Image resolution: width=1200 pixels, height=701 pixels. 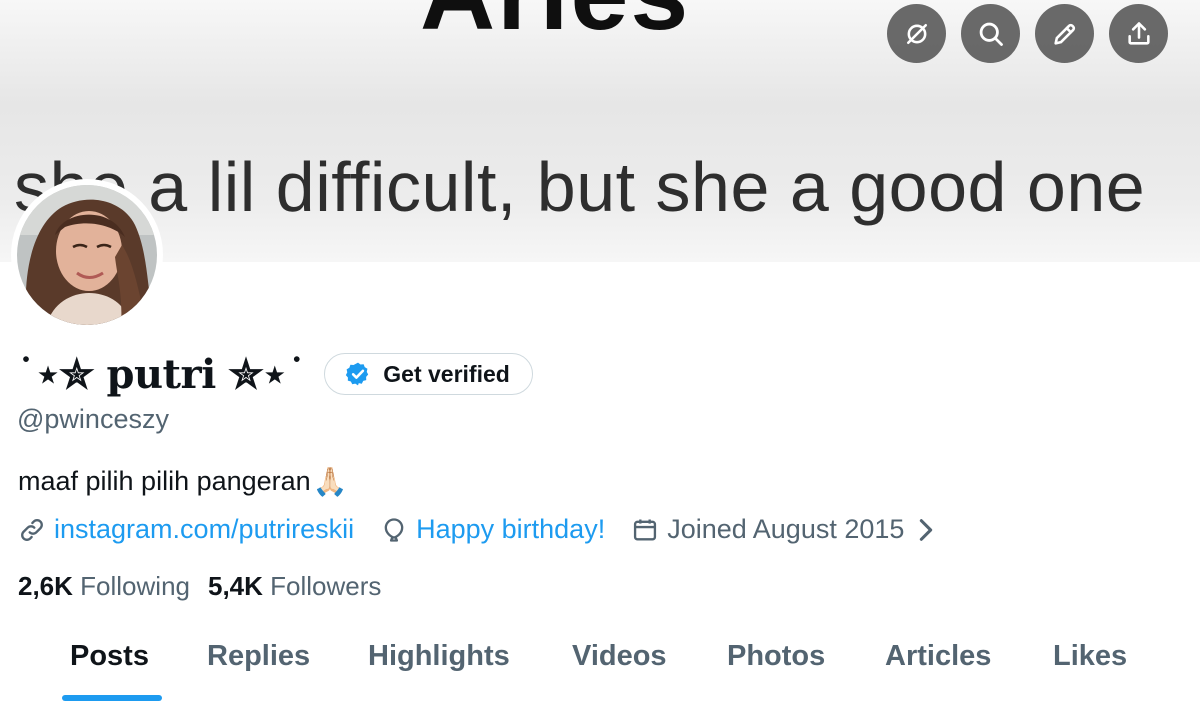 I want to click on tab-photos: Photos, so click(x=776, y=656).